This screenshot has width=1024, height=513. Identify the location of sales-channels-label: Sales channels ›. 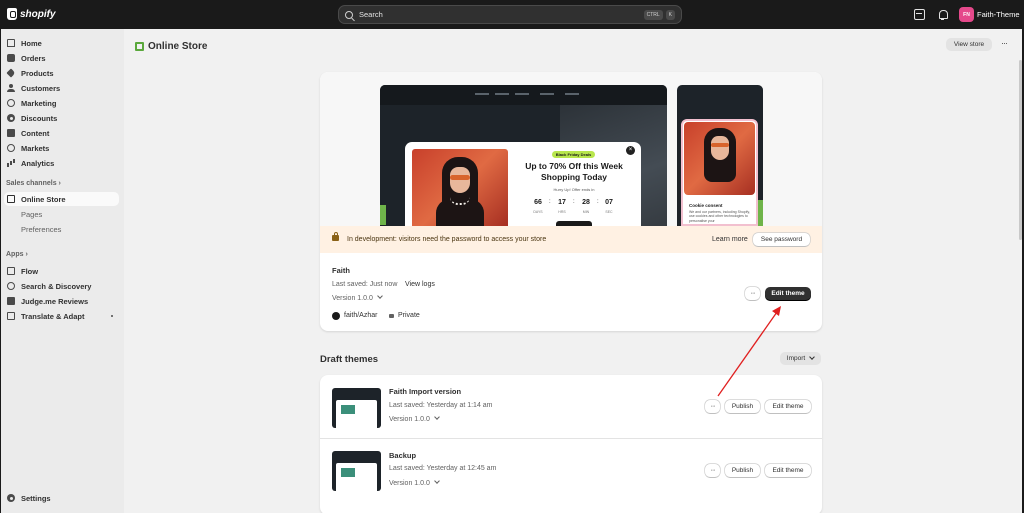
(33, 183).